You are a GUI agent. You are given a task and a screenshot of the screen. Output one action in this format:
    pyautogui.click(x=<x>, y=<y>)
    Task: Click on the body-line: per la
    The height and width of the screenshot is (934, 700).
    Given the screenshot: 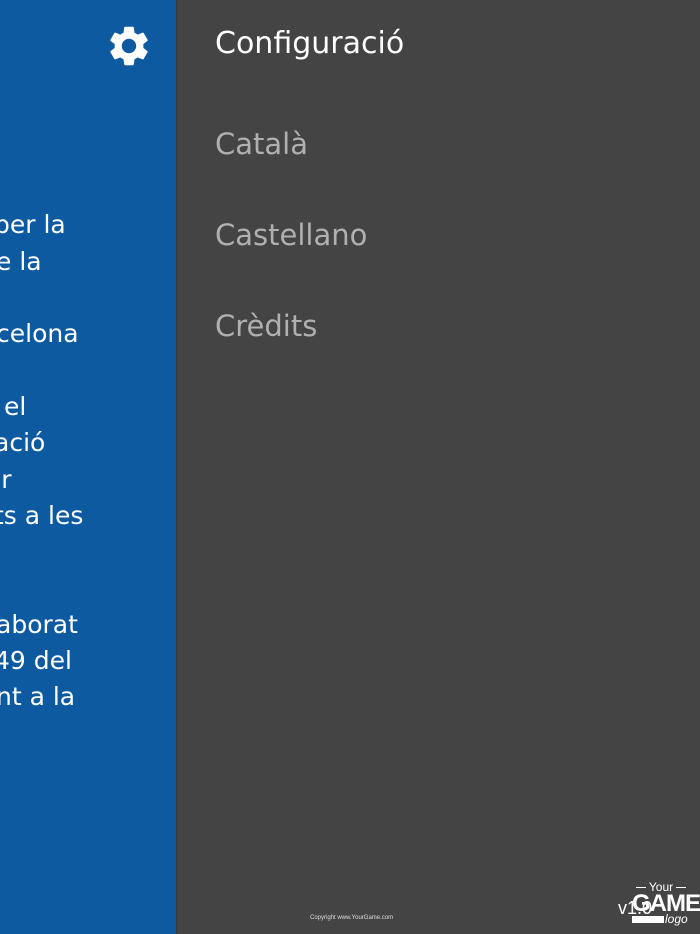 What is the action you would take?
    pyautogui.click(x=33, y=224)
    